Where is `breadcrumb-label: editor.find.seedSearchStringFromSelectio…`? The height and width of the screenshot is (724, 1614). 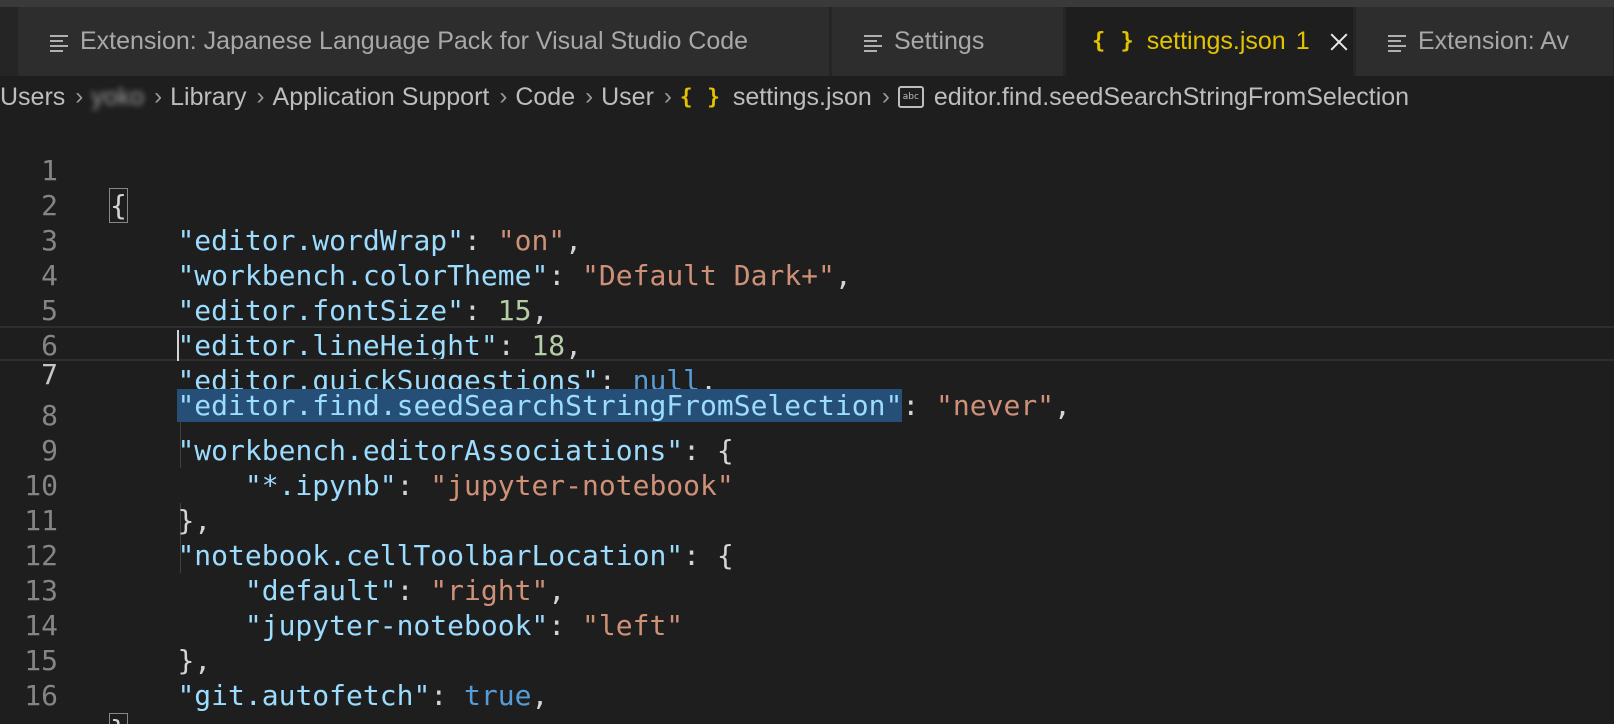 breadcrumb-label: editor.find.seedSearchStringFromSelectio… is located at coordinates (1171, 96).